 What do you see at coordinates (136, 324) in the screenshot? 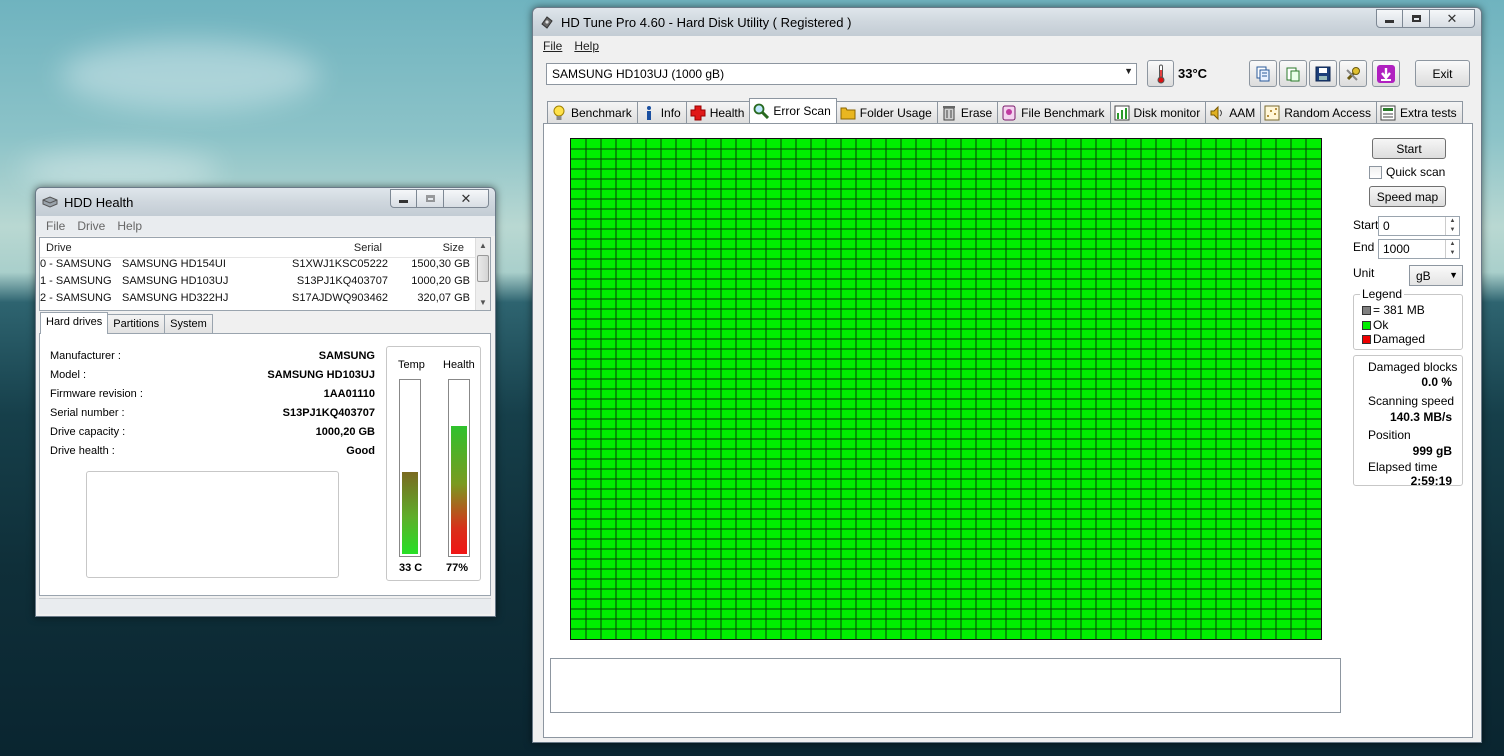
I see `tab-partitions: Partitions` at bounding box center [136, 324].